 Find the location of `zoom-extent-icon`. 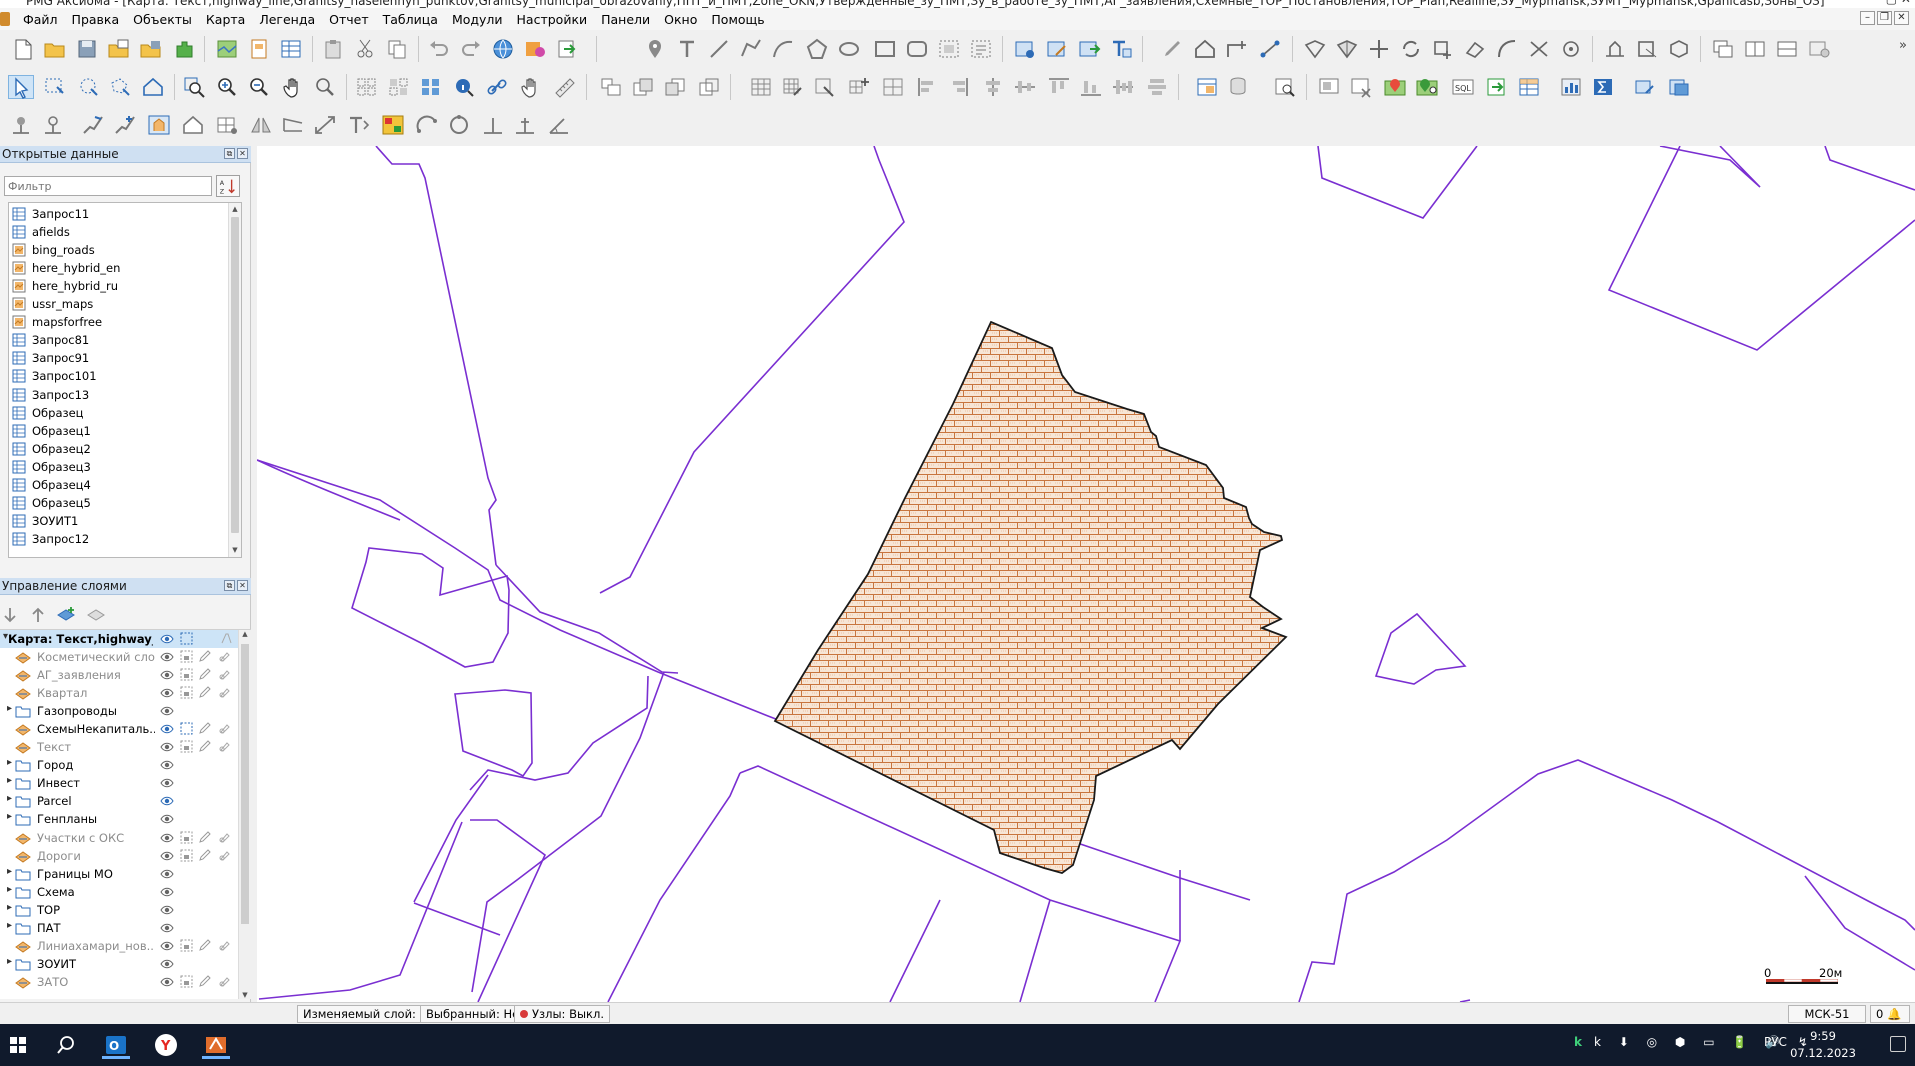

zoom-extent-icon is located at coordinates (325, 87).